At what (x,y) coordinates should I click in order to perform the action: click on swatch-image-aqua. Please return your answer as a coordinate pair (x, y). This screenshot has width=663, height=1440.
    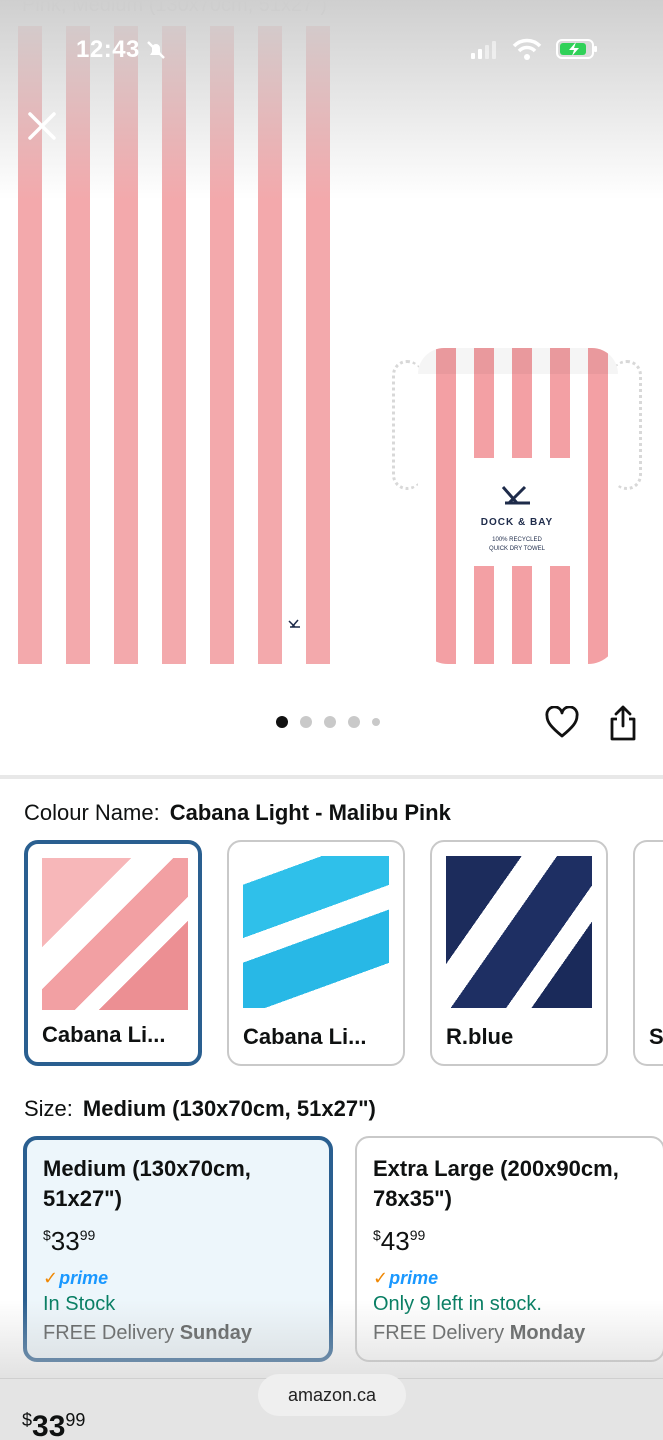
    Looking at the image, I should click on (316, 932).